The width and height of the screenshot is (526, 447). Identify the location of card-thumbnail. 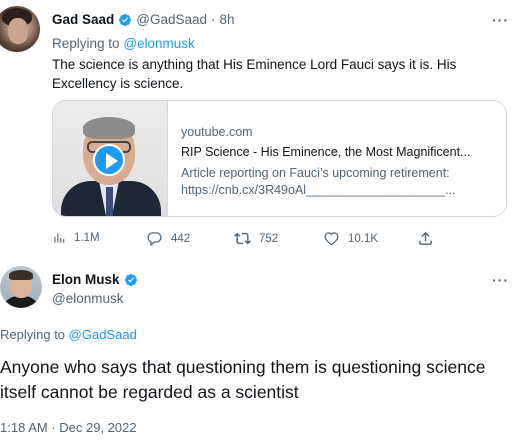
(110, 158).